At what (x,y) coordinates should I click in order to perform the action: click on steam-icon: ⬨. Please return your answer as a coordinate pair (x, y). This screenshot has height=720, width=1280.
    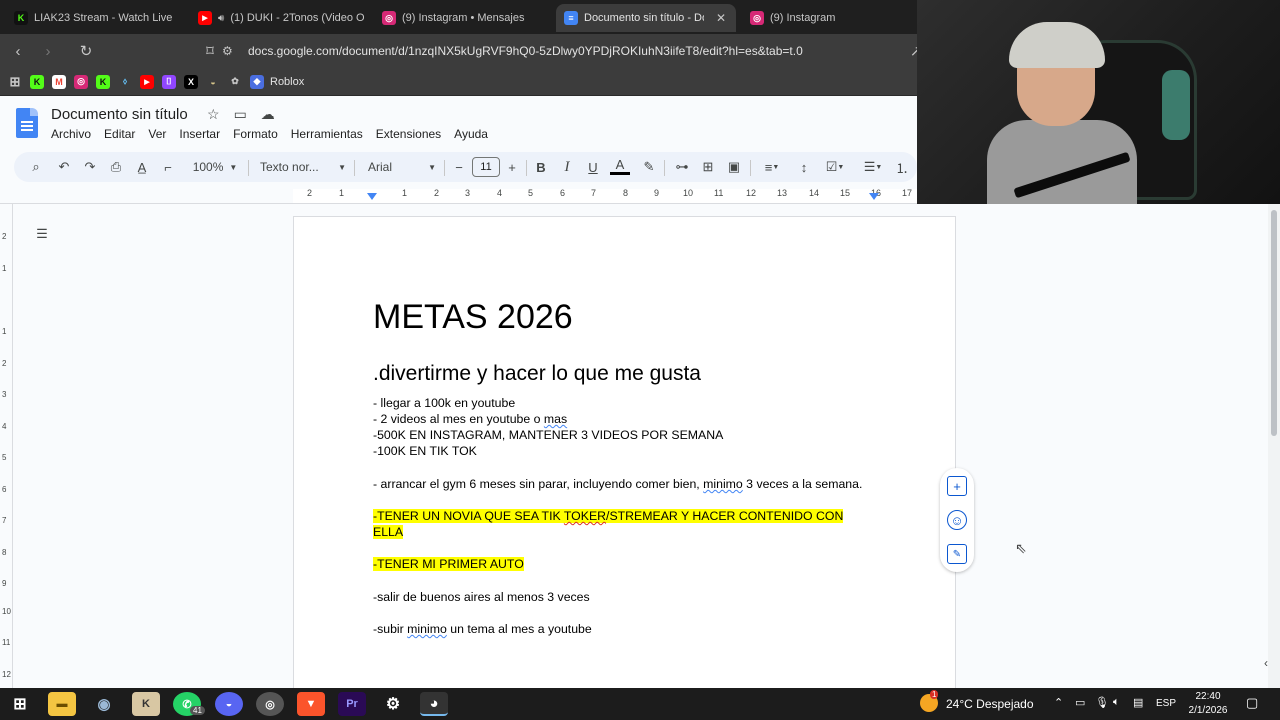
    Looking at the image, I should click on (125, 82).